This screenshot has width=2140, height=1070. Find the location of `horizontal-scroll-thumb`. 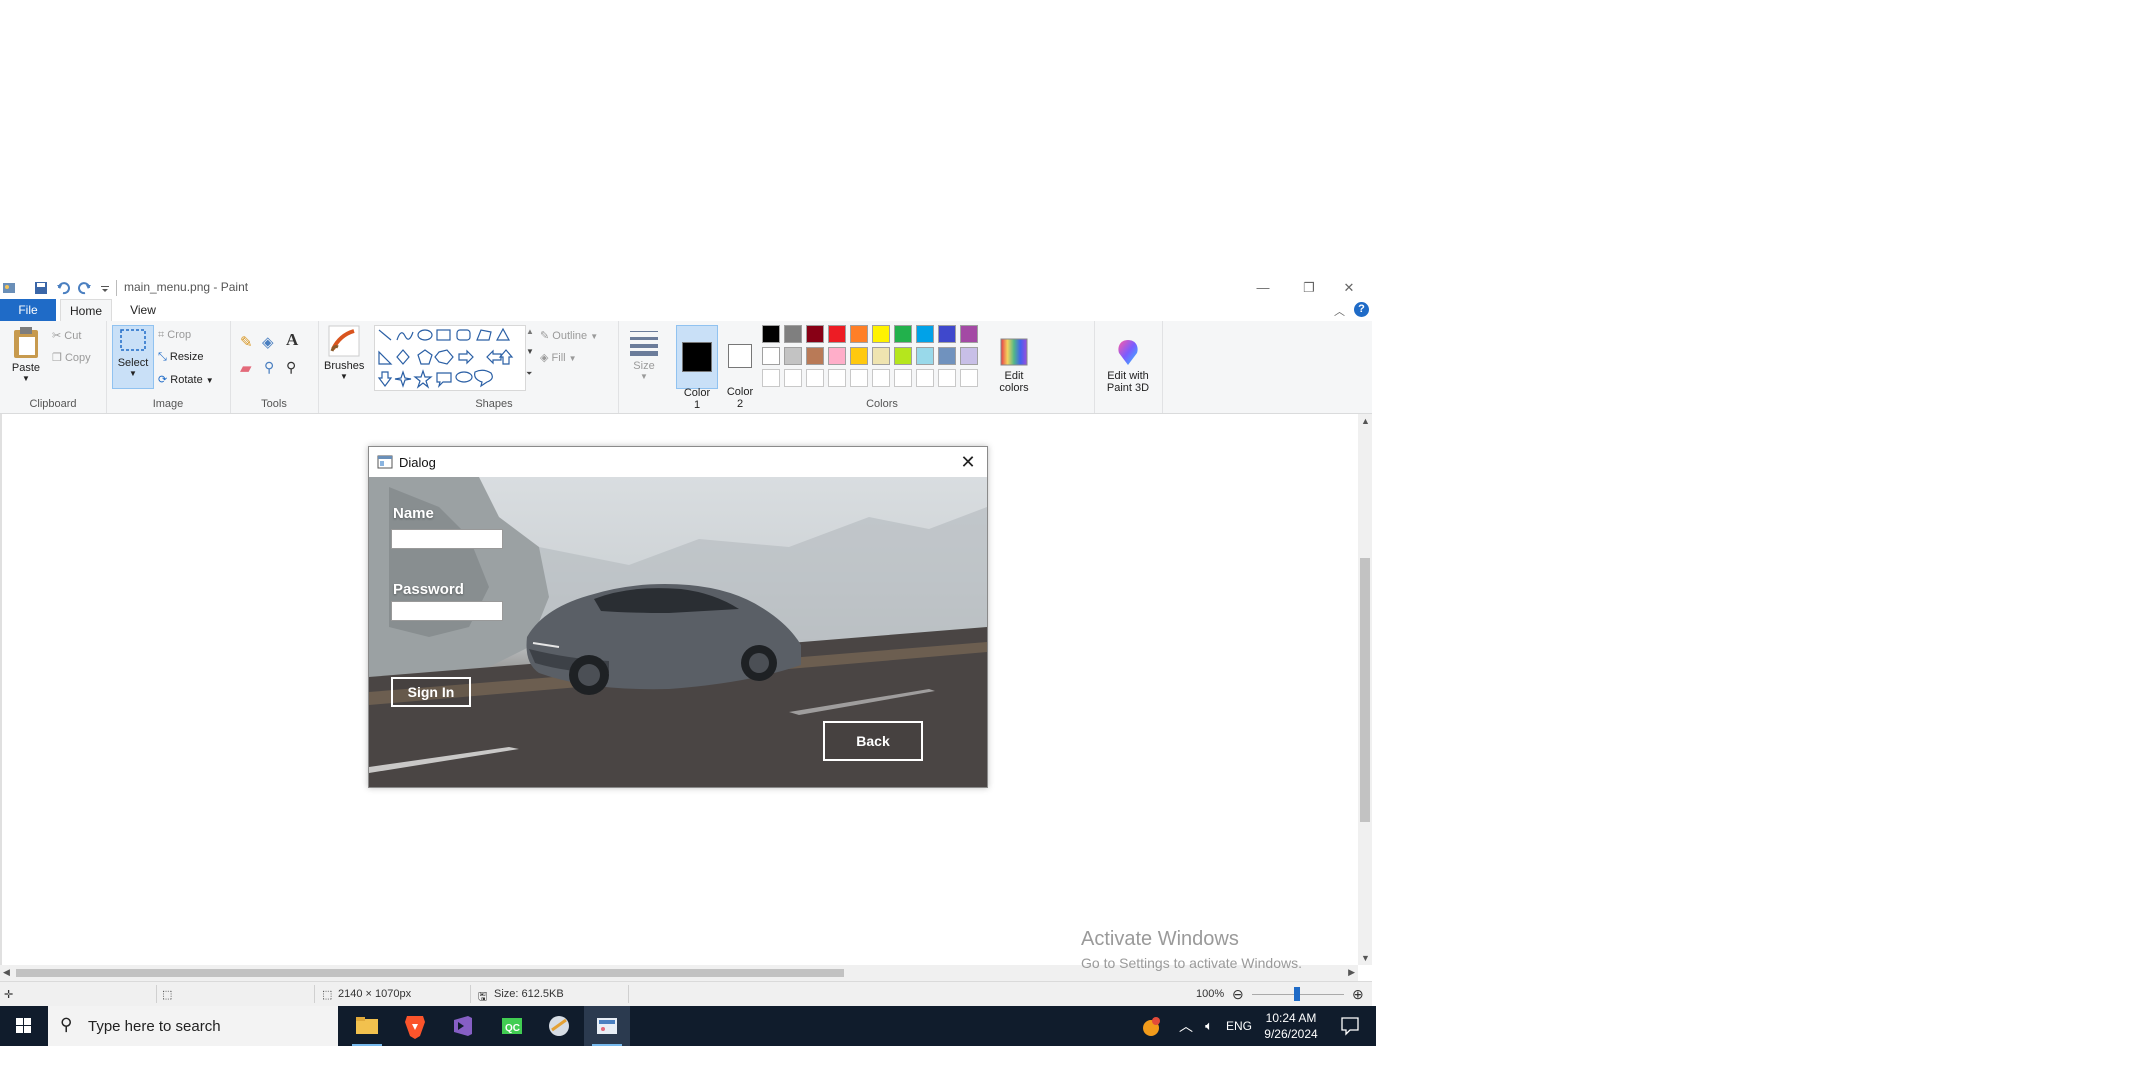

horizontal-scroll-thumb is located at coordinates (430, 973).